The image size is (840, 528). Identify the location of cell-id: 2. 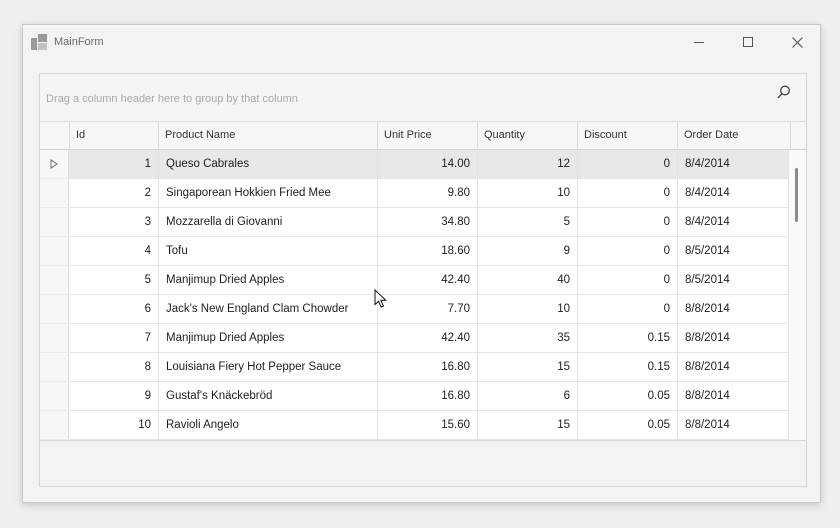
(114, 193).